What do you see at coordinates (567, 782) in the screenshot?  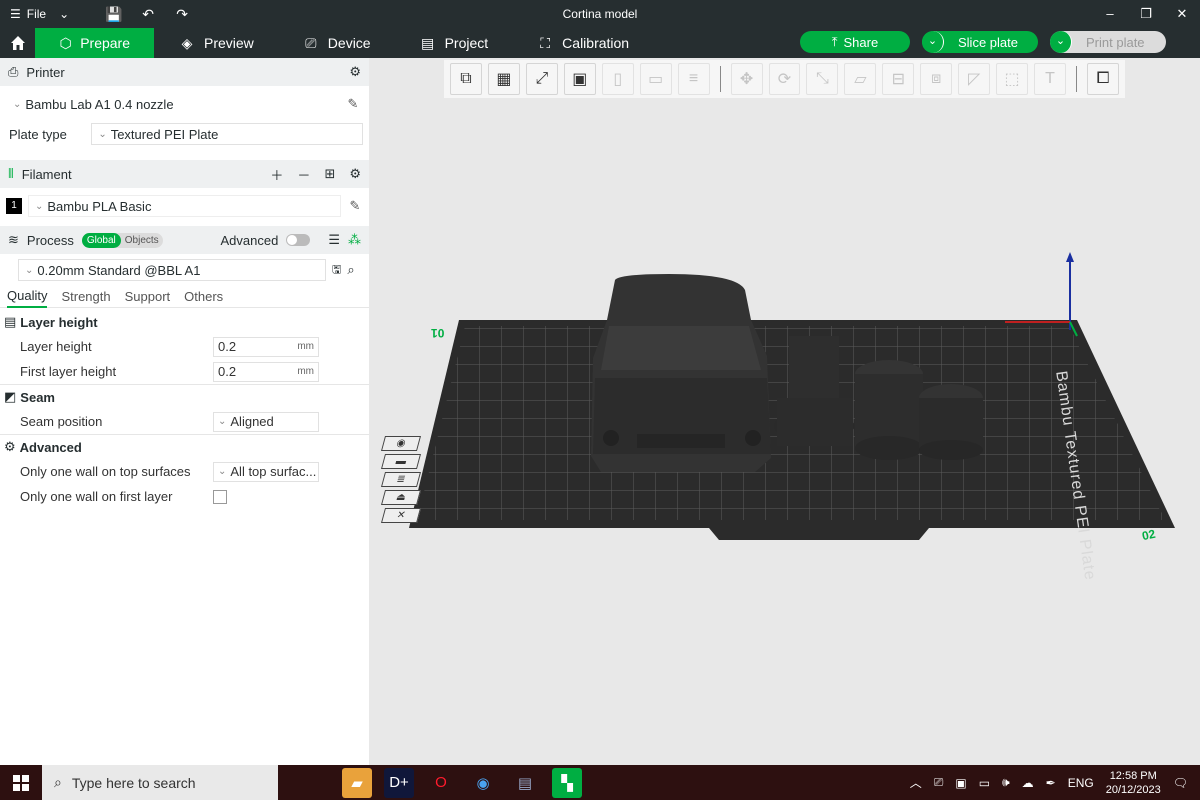 I see `bambu-studio-icon: ▚` at bounding box center [567, 782].